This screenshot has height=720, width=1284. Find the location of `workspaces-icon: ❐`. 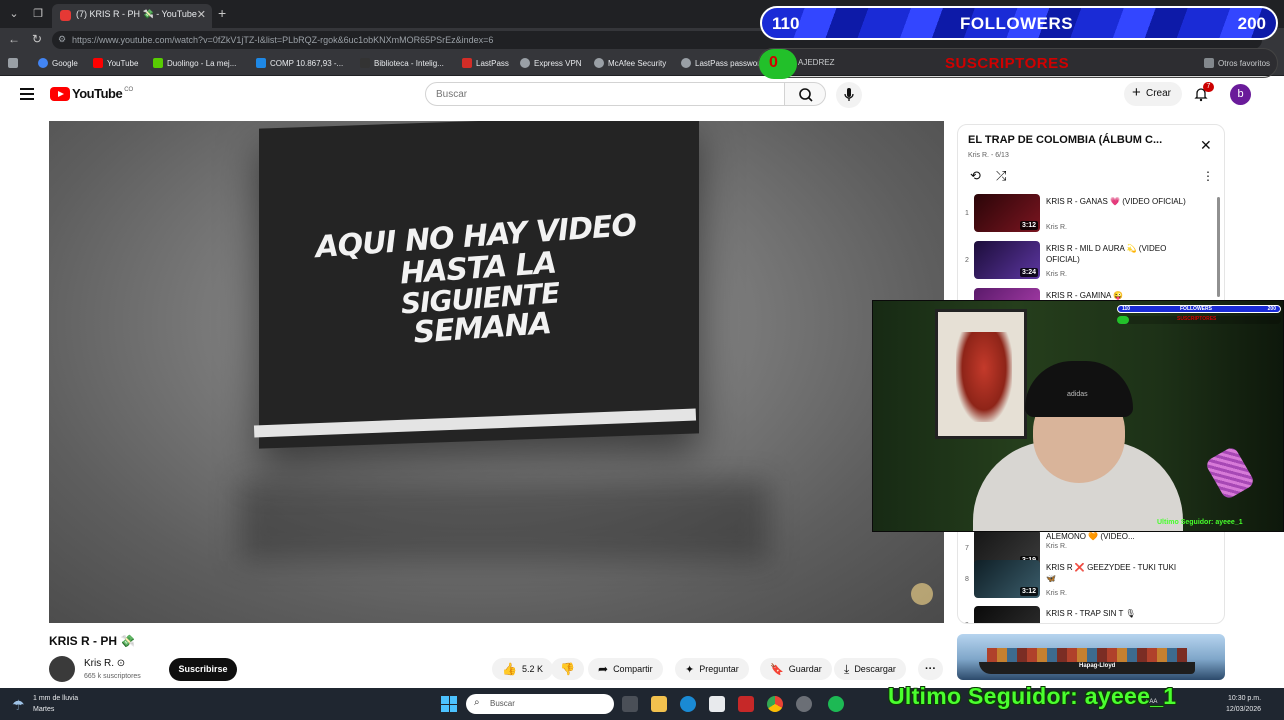

workspaces-icon: ❐ is located at coordinates (38, 14).